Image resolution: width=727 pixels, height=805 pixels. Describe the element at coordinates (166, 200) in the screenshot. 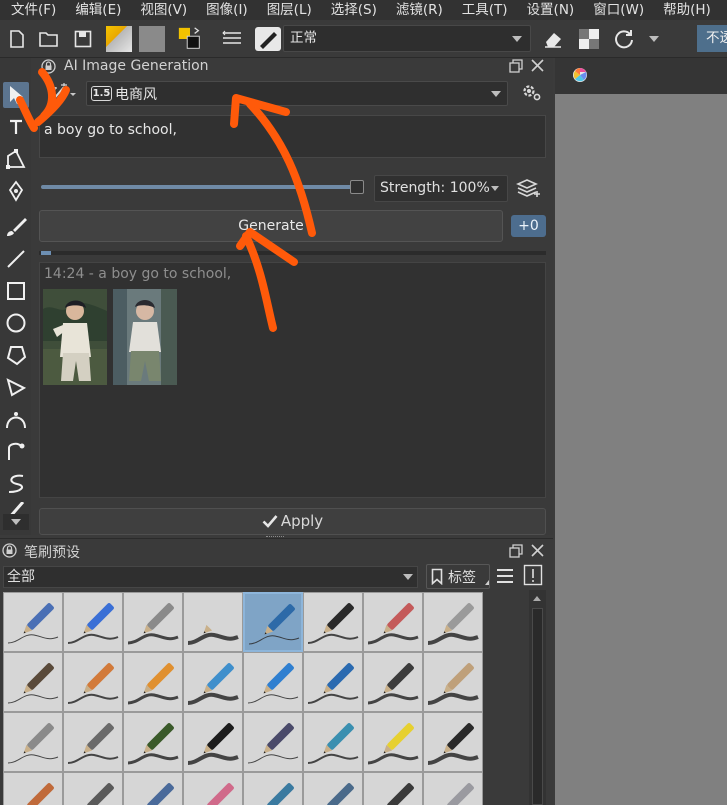

I see `annotation-arrows` at that location.